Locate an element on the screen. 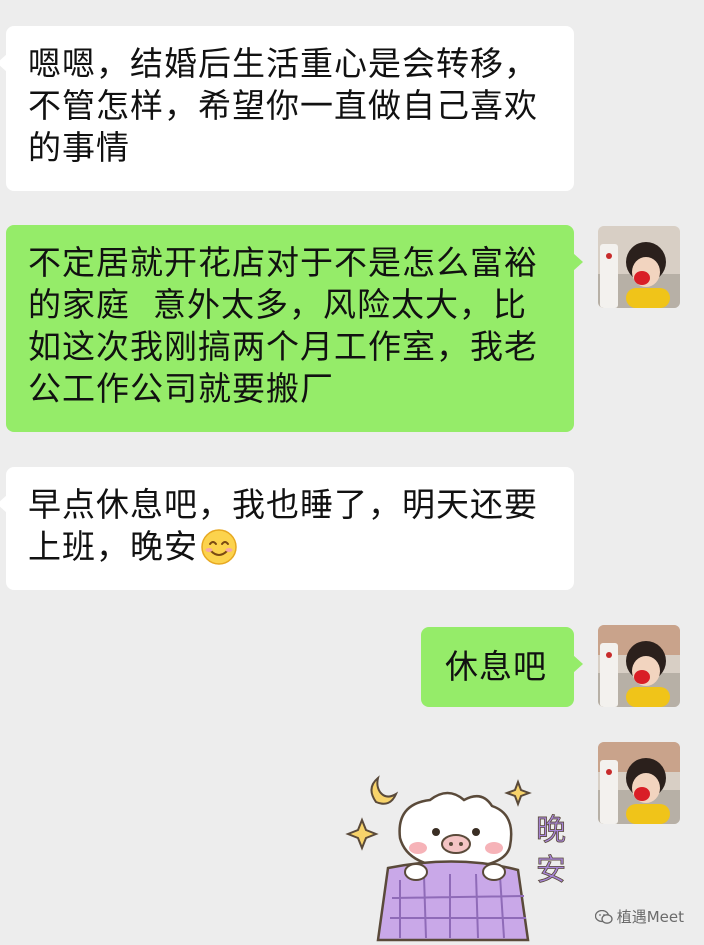  watermark: 植遇Meet is located at coordinates (639, 916).